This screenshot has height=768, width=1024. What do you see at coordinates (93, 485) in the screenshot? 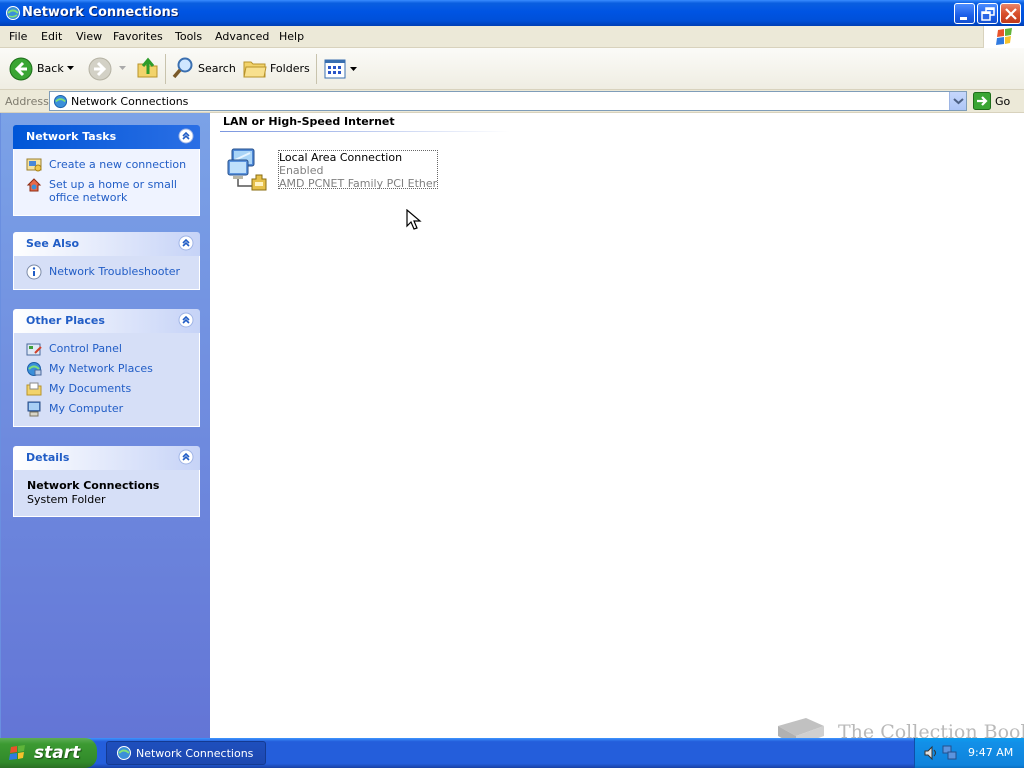
I see `details-name: Network Connections` at bounding box center [93, 485].